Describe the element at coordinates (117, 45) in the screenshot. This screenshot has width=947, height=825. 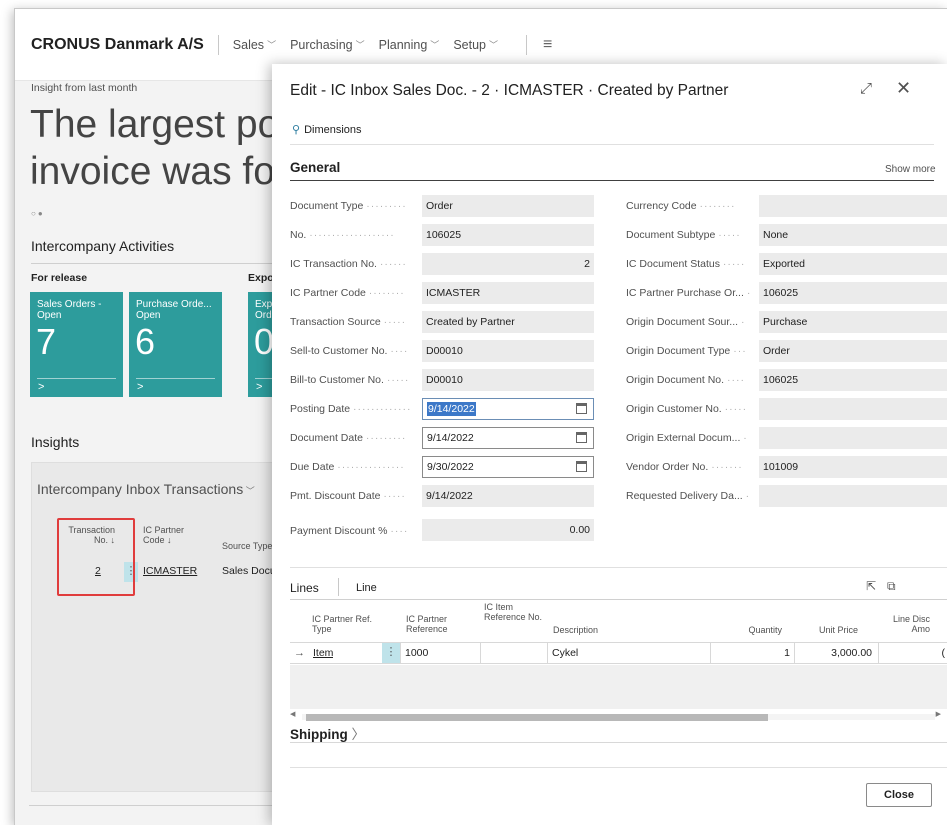
I see `company-name: CRONUS Danmark A/S` at that location.